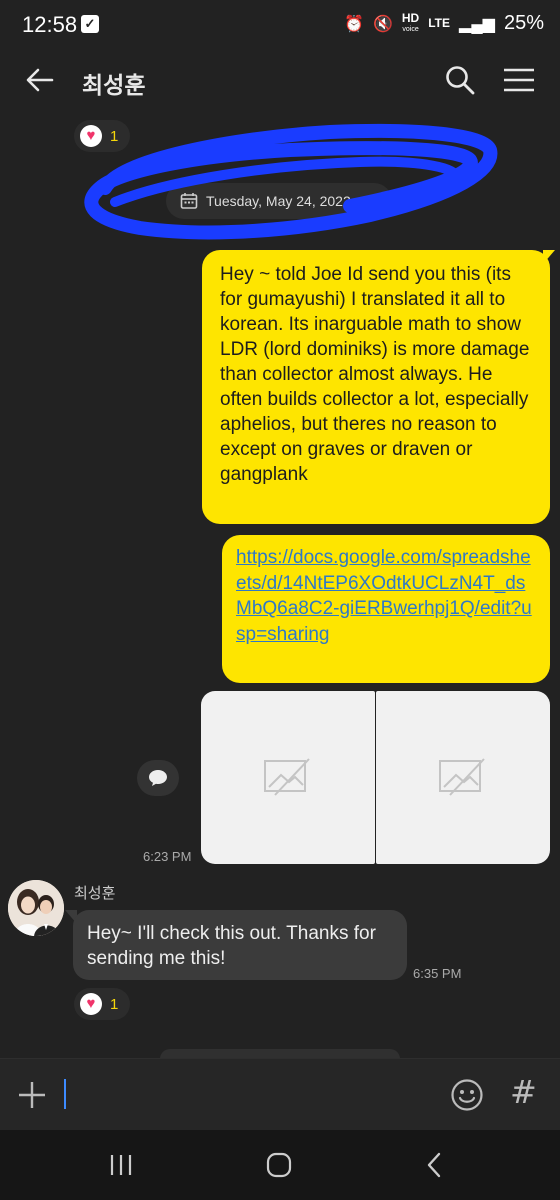 This screenshot has height=1200, width=560. I want to click on lte-icon: LTE, so click(439, 23).